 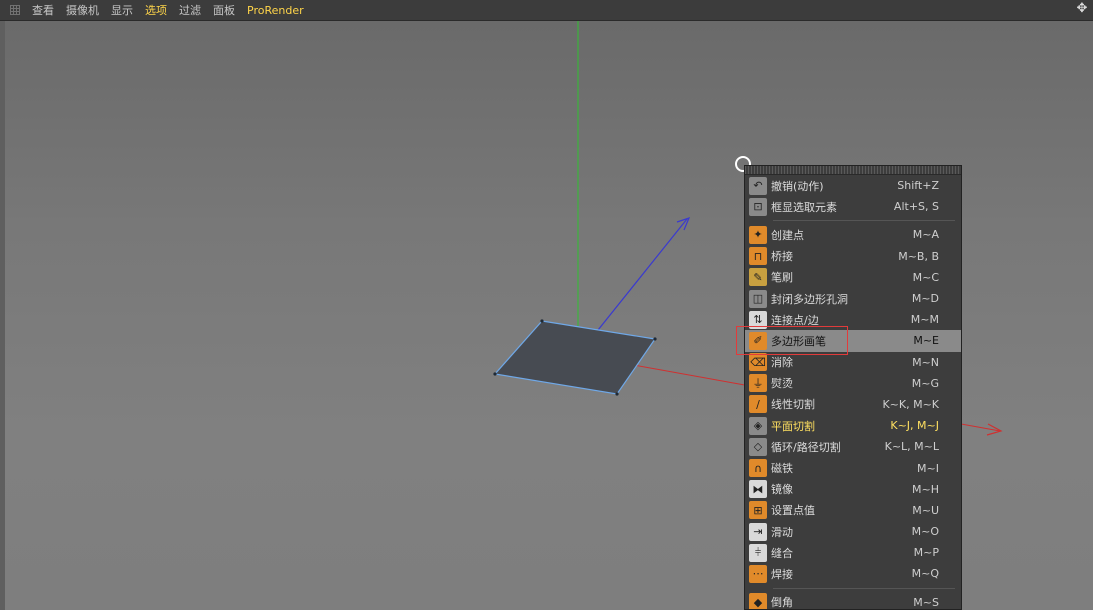 What do you see at coordinates (925, 299) in the screenshot?
I see `menu-item-shortcut: M~D` at bounding box center [925, 299].